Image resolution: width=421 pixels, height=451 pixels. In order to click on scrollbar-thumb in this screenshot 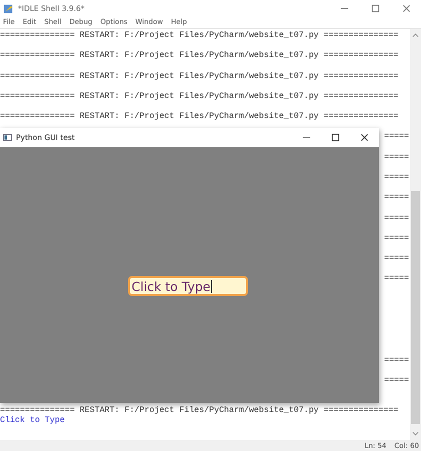, I will do `click(415, 307)`.